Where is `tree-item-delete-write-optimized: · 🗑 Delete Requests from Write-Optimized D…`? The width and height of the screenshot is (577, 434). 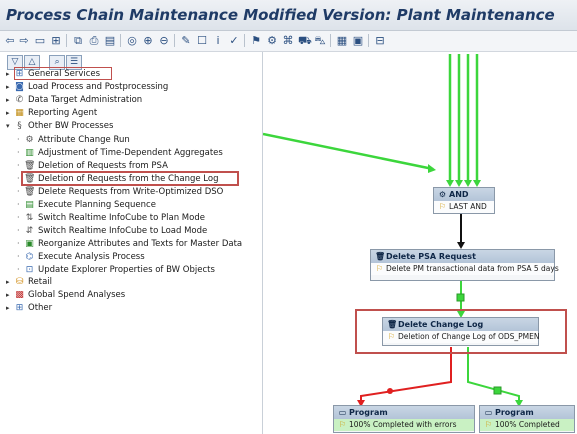
tree-item-delete-write-optimized: · 🗑 Delete Requests from Write-Optimized D… is located at coordinates (120, 191).